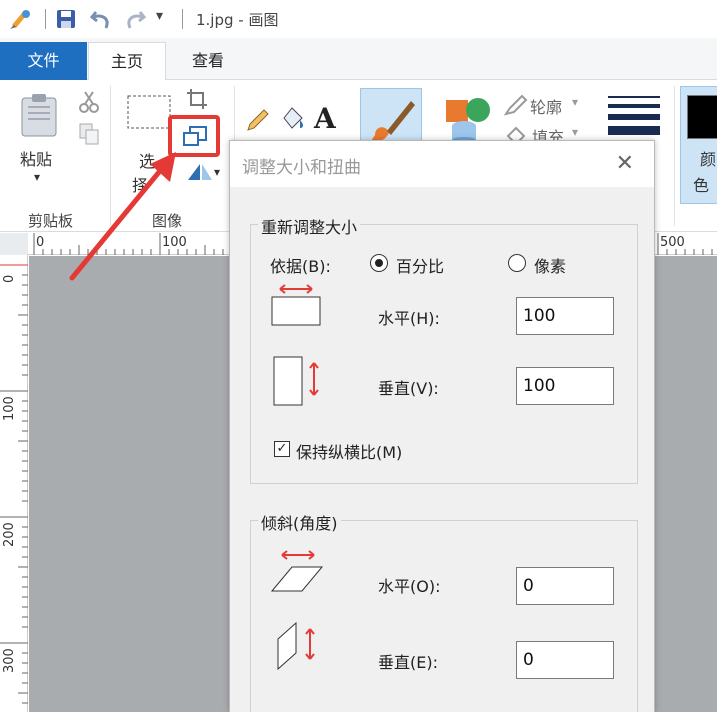  What do you see at coordinates (349, 451) in the screenshot?
I see `keep-ratio-label: 保持纵横比(M)` at bounding box center [349, 451].